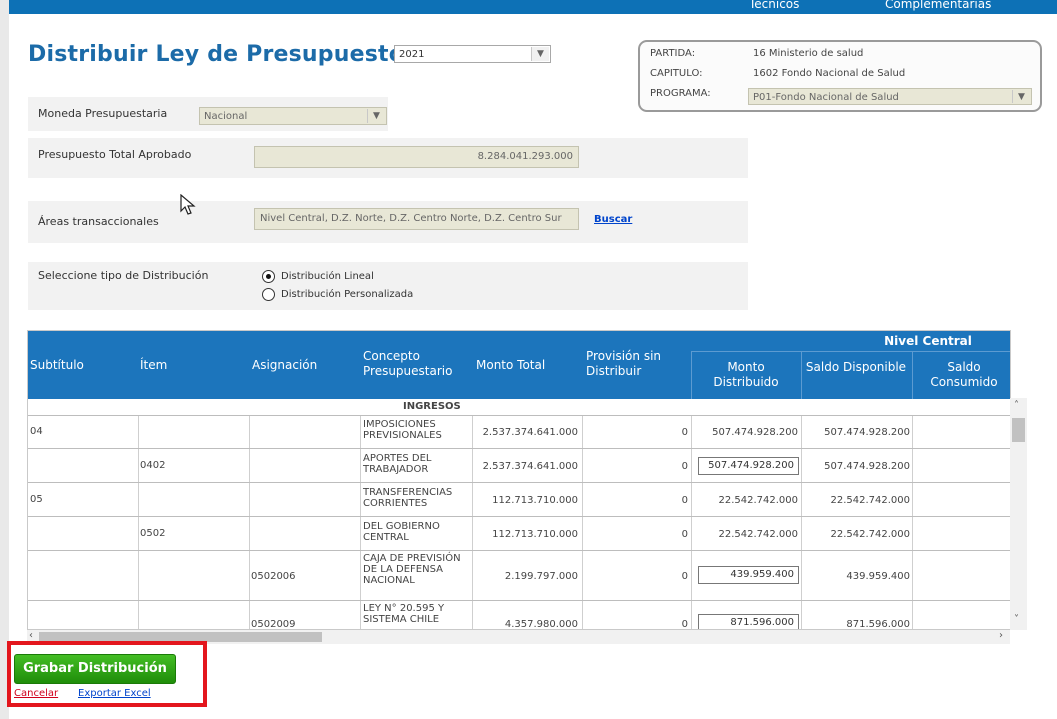 Image resolution: width=1057 pixels, height=719 pixels. What do you see at coordinates (114, 693) in the screenshot?
I see `exportar-excel-link: Exportar Excel` at bounding box center [114, 693].